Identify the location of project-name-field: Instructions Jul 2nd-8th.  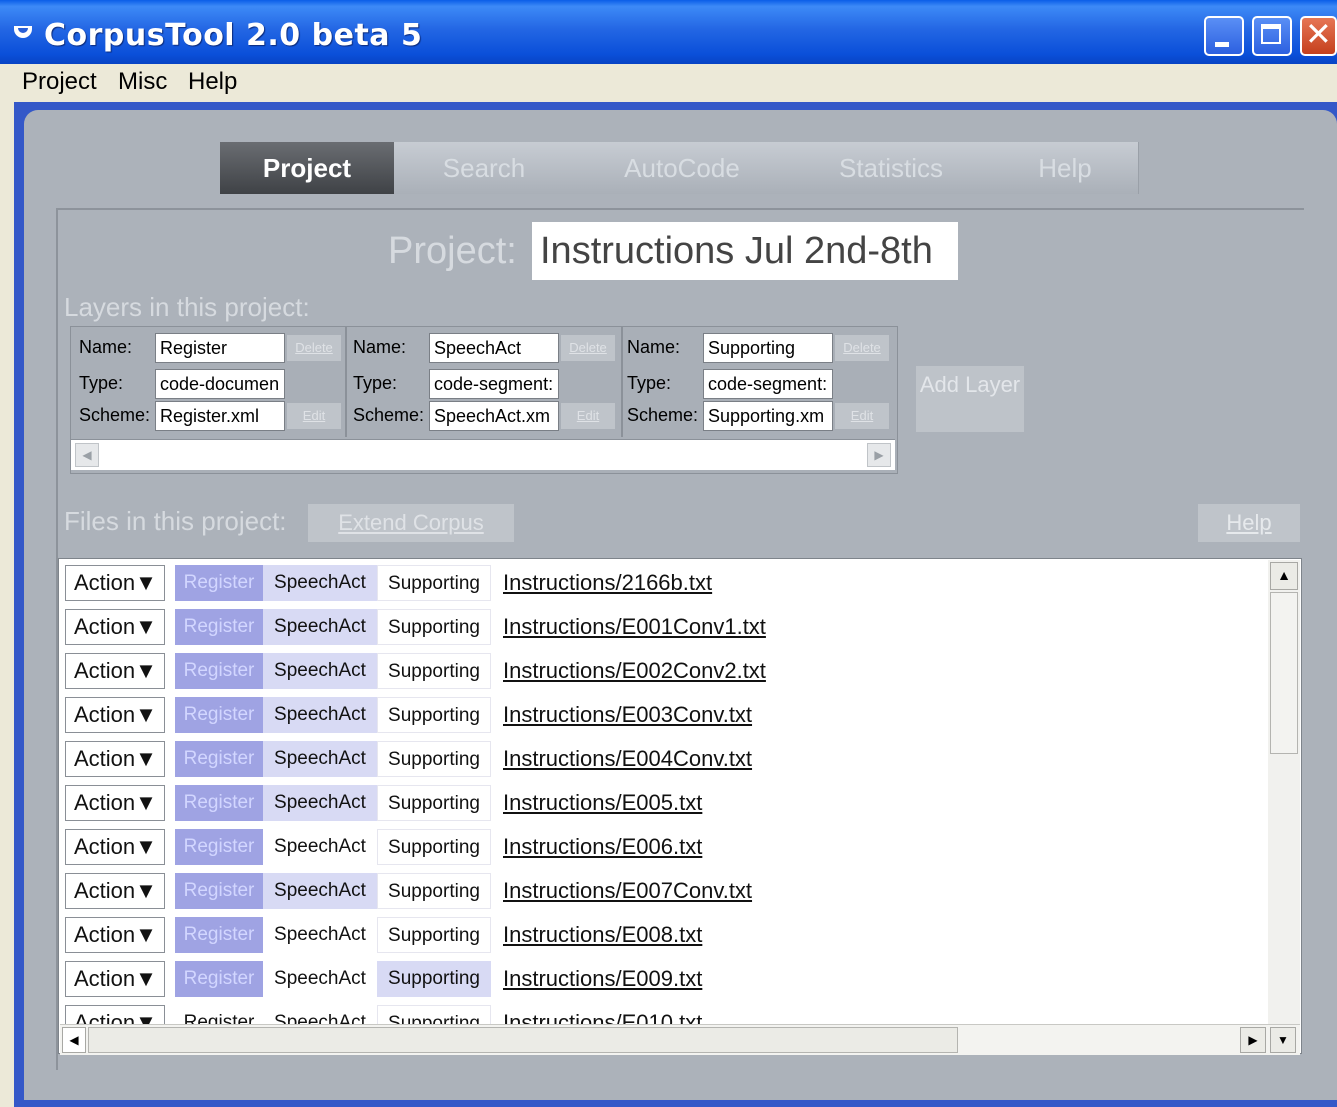
(745, 251).